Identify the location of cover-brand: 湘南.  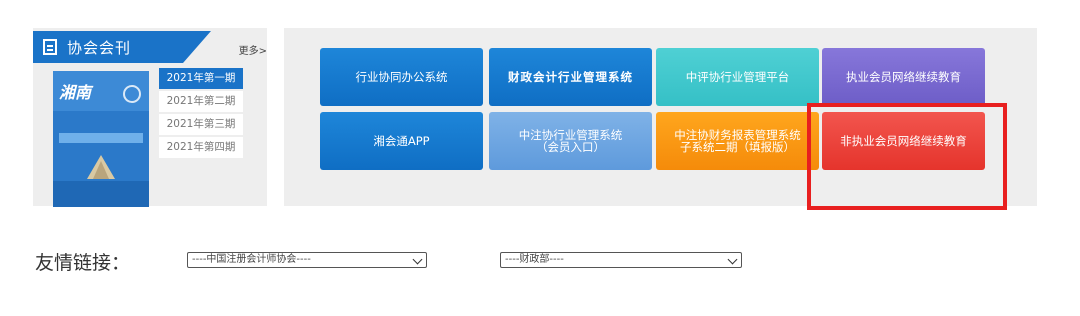
(75, 92).